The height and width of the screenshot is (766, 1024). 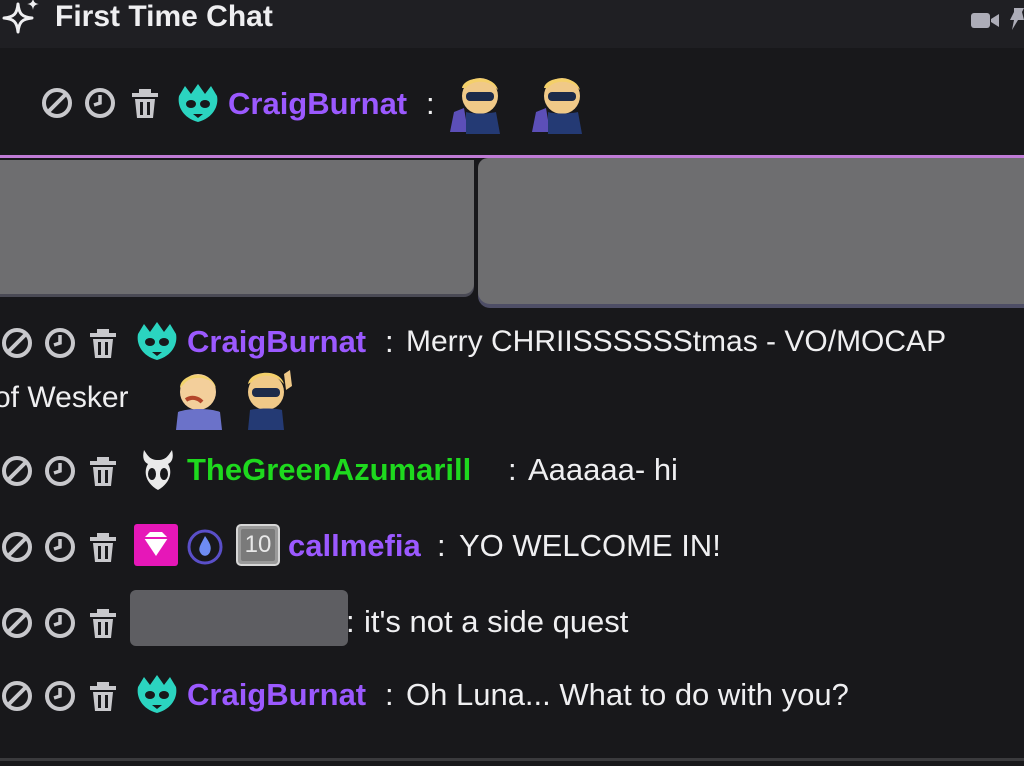 I want to click on chat-message: TheGreenAzumarill : Aaaaaa- hi, so click(x=512, y=470).